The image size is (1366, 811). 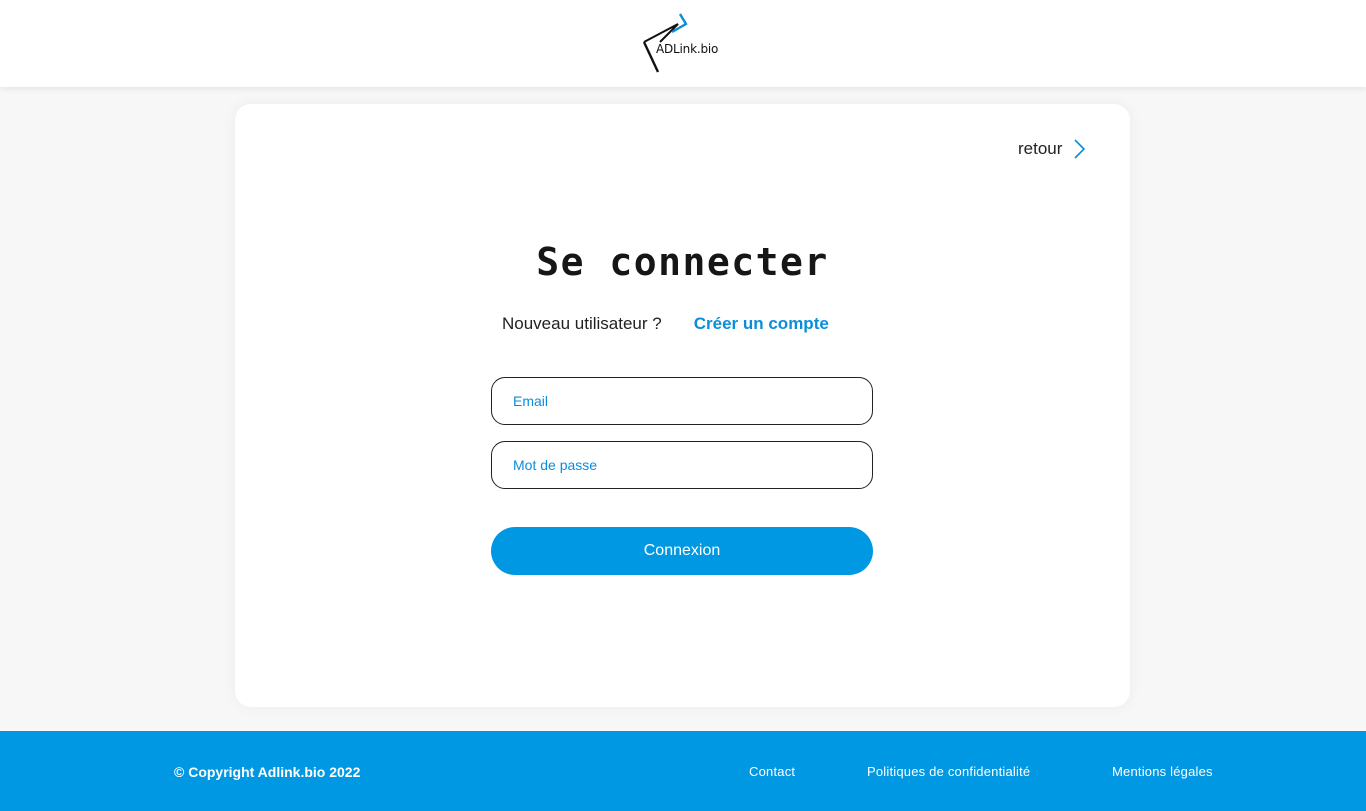 What do you see at coordinates (761, 324) in the screenshot?
I see `create-account-link: Créer un compte` at bounding box center [761, 324].